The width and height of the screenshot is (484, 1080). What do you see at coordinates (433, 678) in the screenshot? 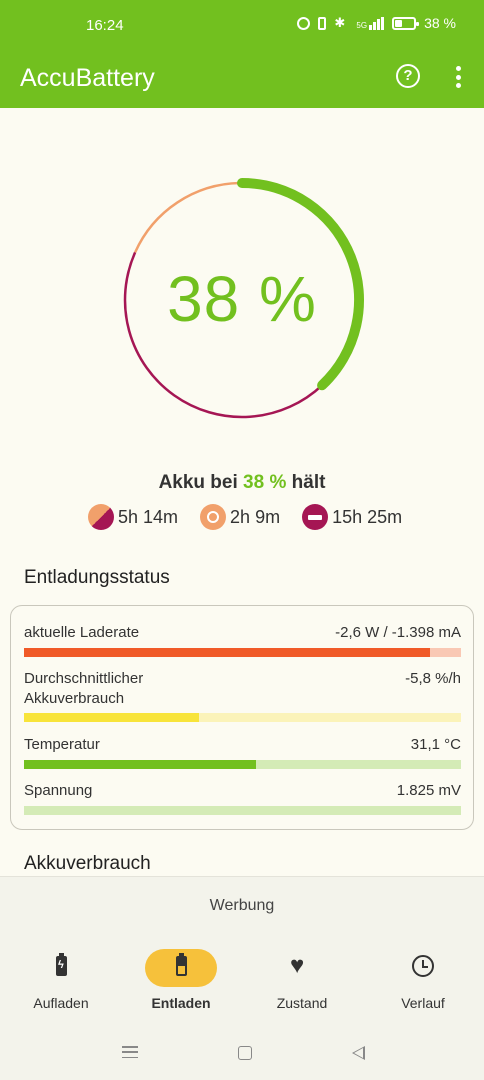
I see `average-value: -5,8 %/h` at bounding box center [433, 678].